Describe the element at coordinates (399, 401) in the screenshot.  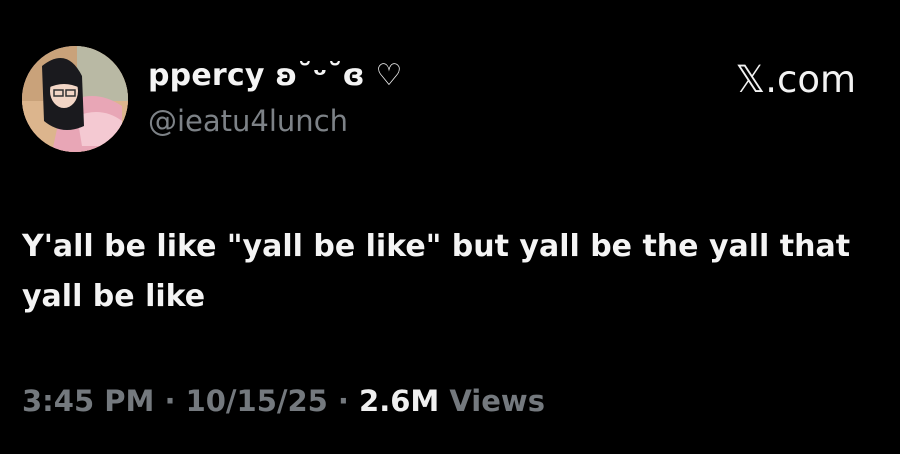
I see `views-count: 2.6M` at that location.